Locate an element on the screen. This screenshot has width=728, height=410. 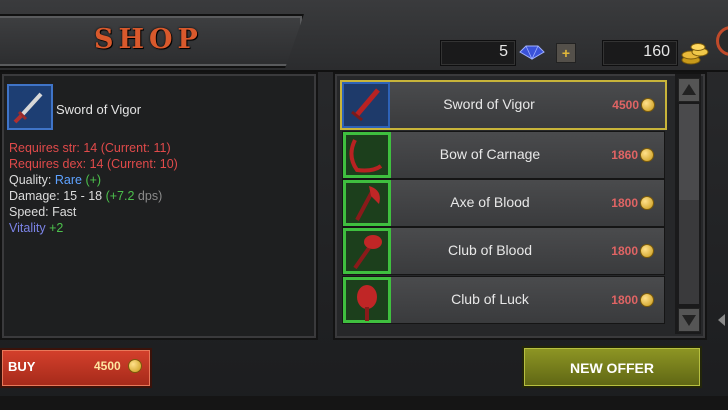
axe-icon is located at coordinates (367, 203).